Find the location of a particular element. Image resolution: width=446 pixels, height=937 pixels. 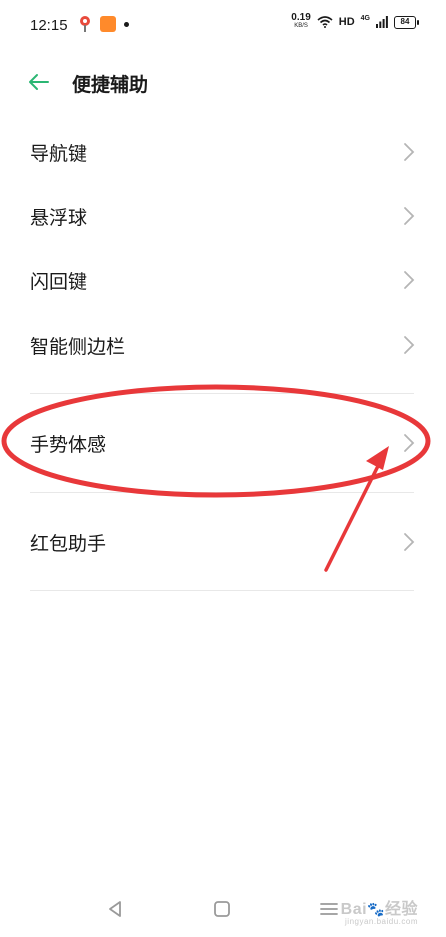

list-item-label: 闪回键 is located at coordinates (59, 282).